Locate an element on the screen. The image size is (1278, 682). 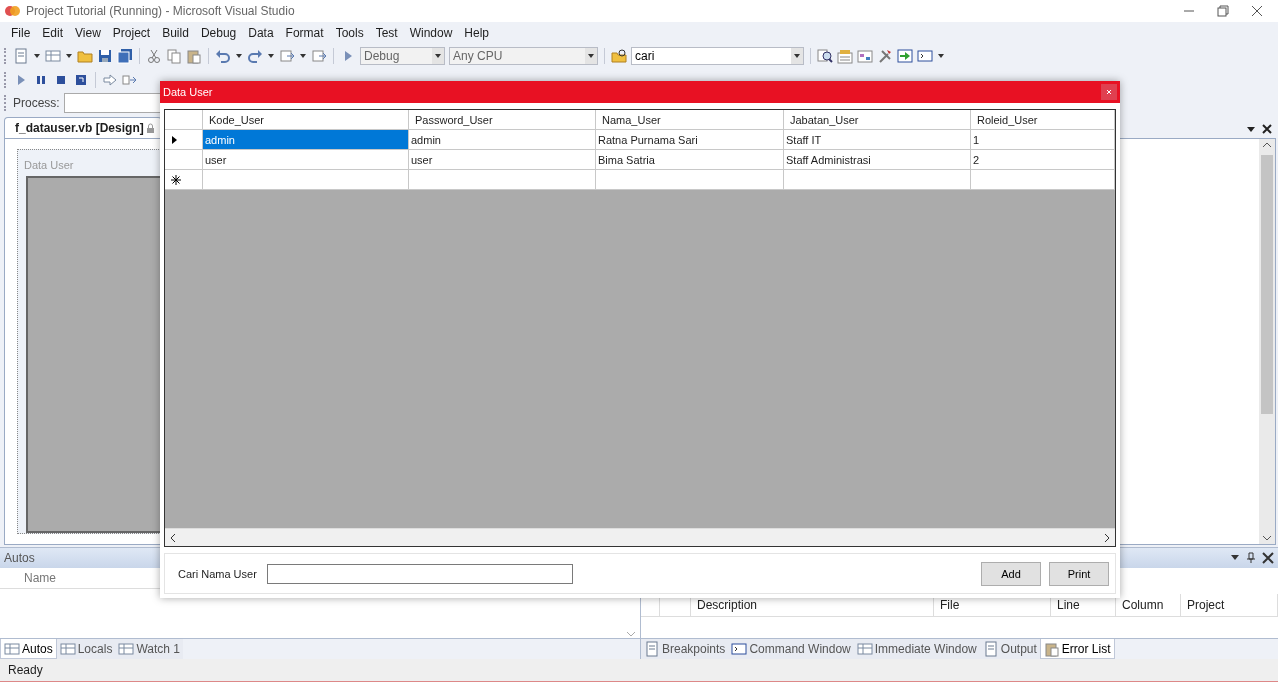
panel-tab: Output is located at coordinates (1009, 649).